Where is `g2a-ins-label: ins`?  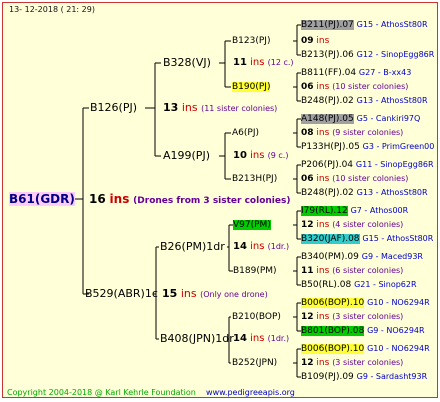
g2a-ins-label: ins is located at coordinates (189, 107).